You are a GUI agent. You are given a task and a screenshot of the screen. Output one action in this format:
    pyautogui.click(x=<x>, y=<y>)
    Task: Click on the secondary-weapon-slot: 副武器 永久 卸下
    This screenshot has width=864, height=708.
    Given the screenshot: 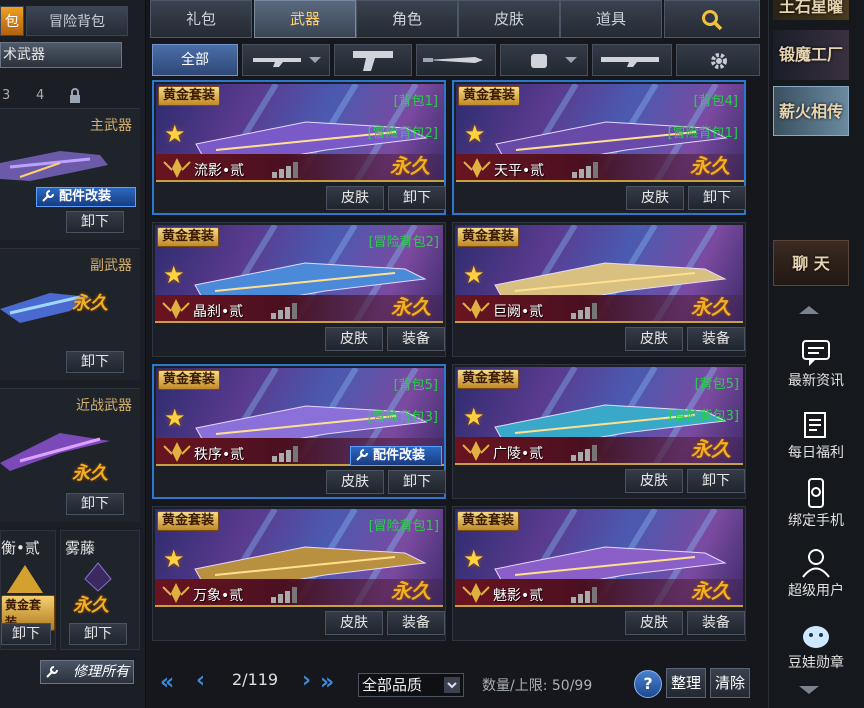 What is the action you would take?
    pyautogui.click(x=70, y=314)
    